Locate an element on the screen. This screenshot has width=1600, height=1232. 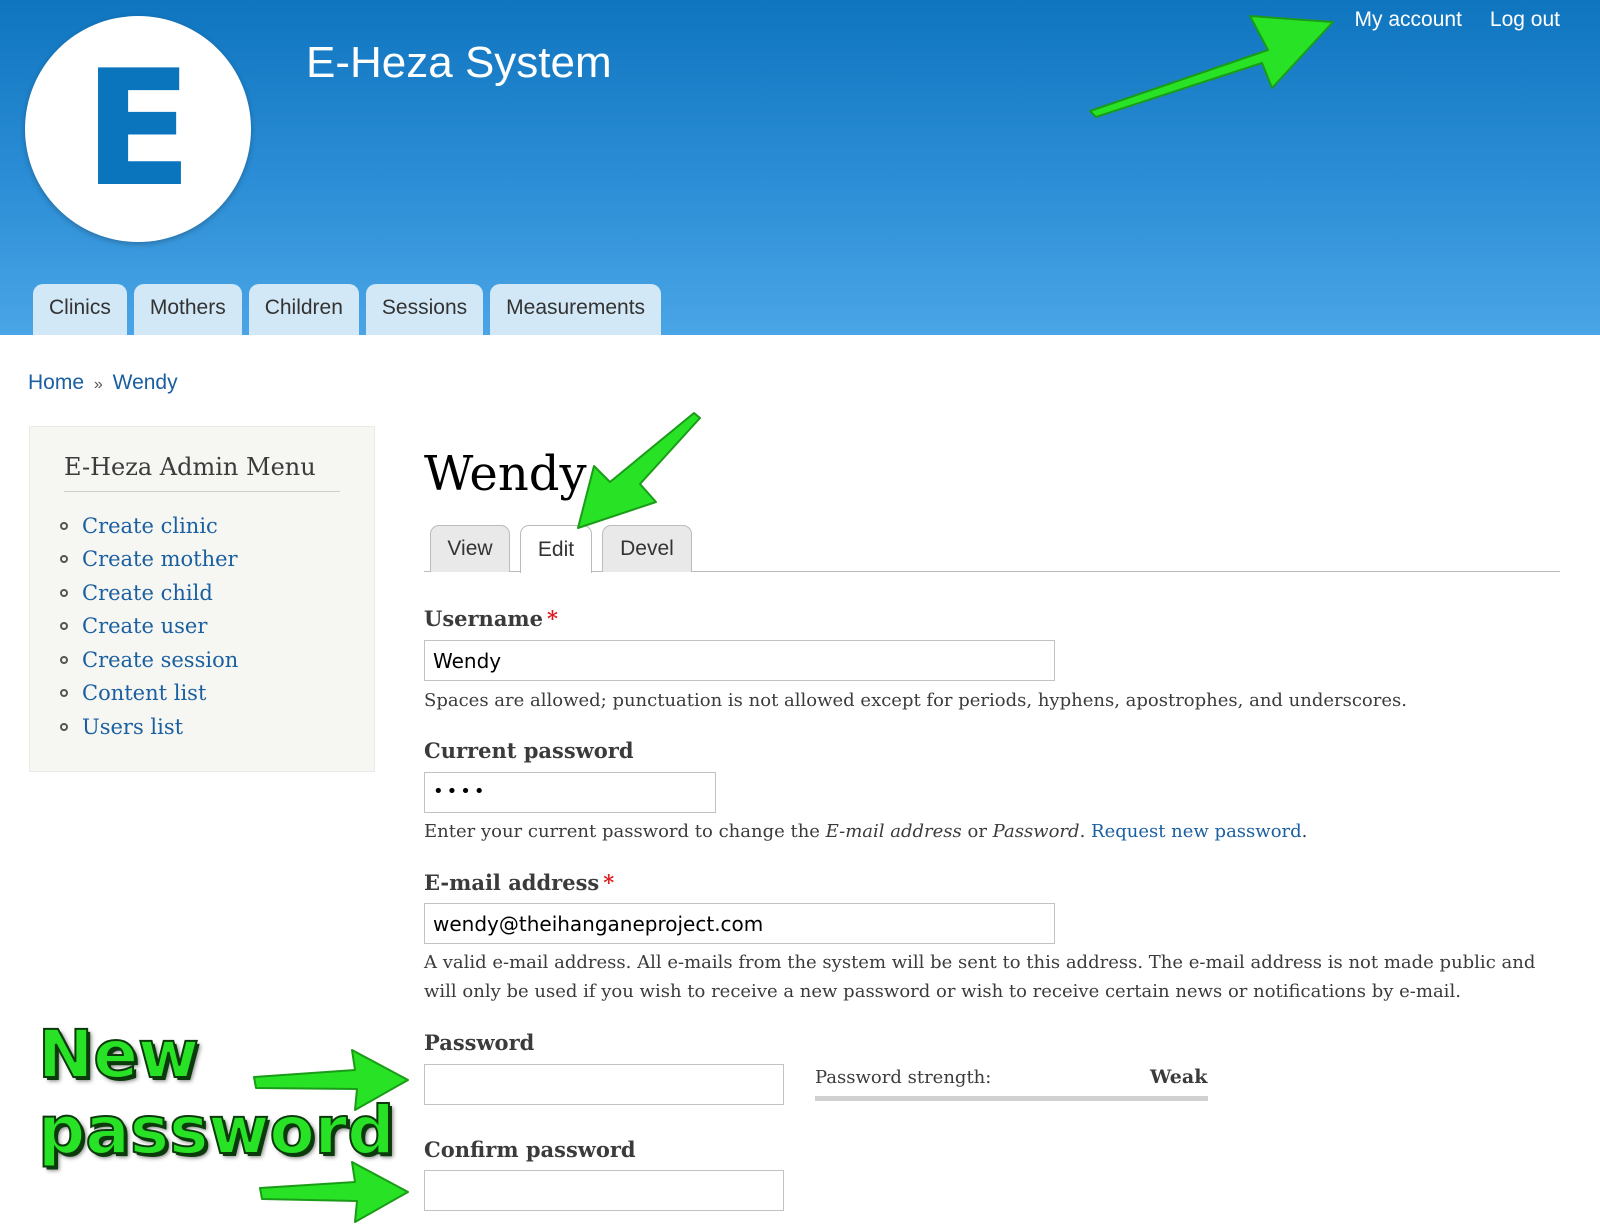
arrow-password-icon is located at coordinates (331, 1080).